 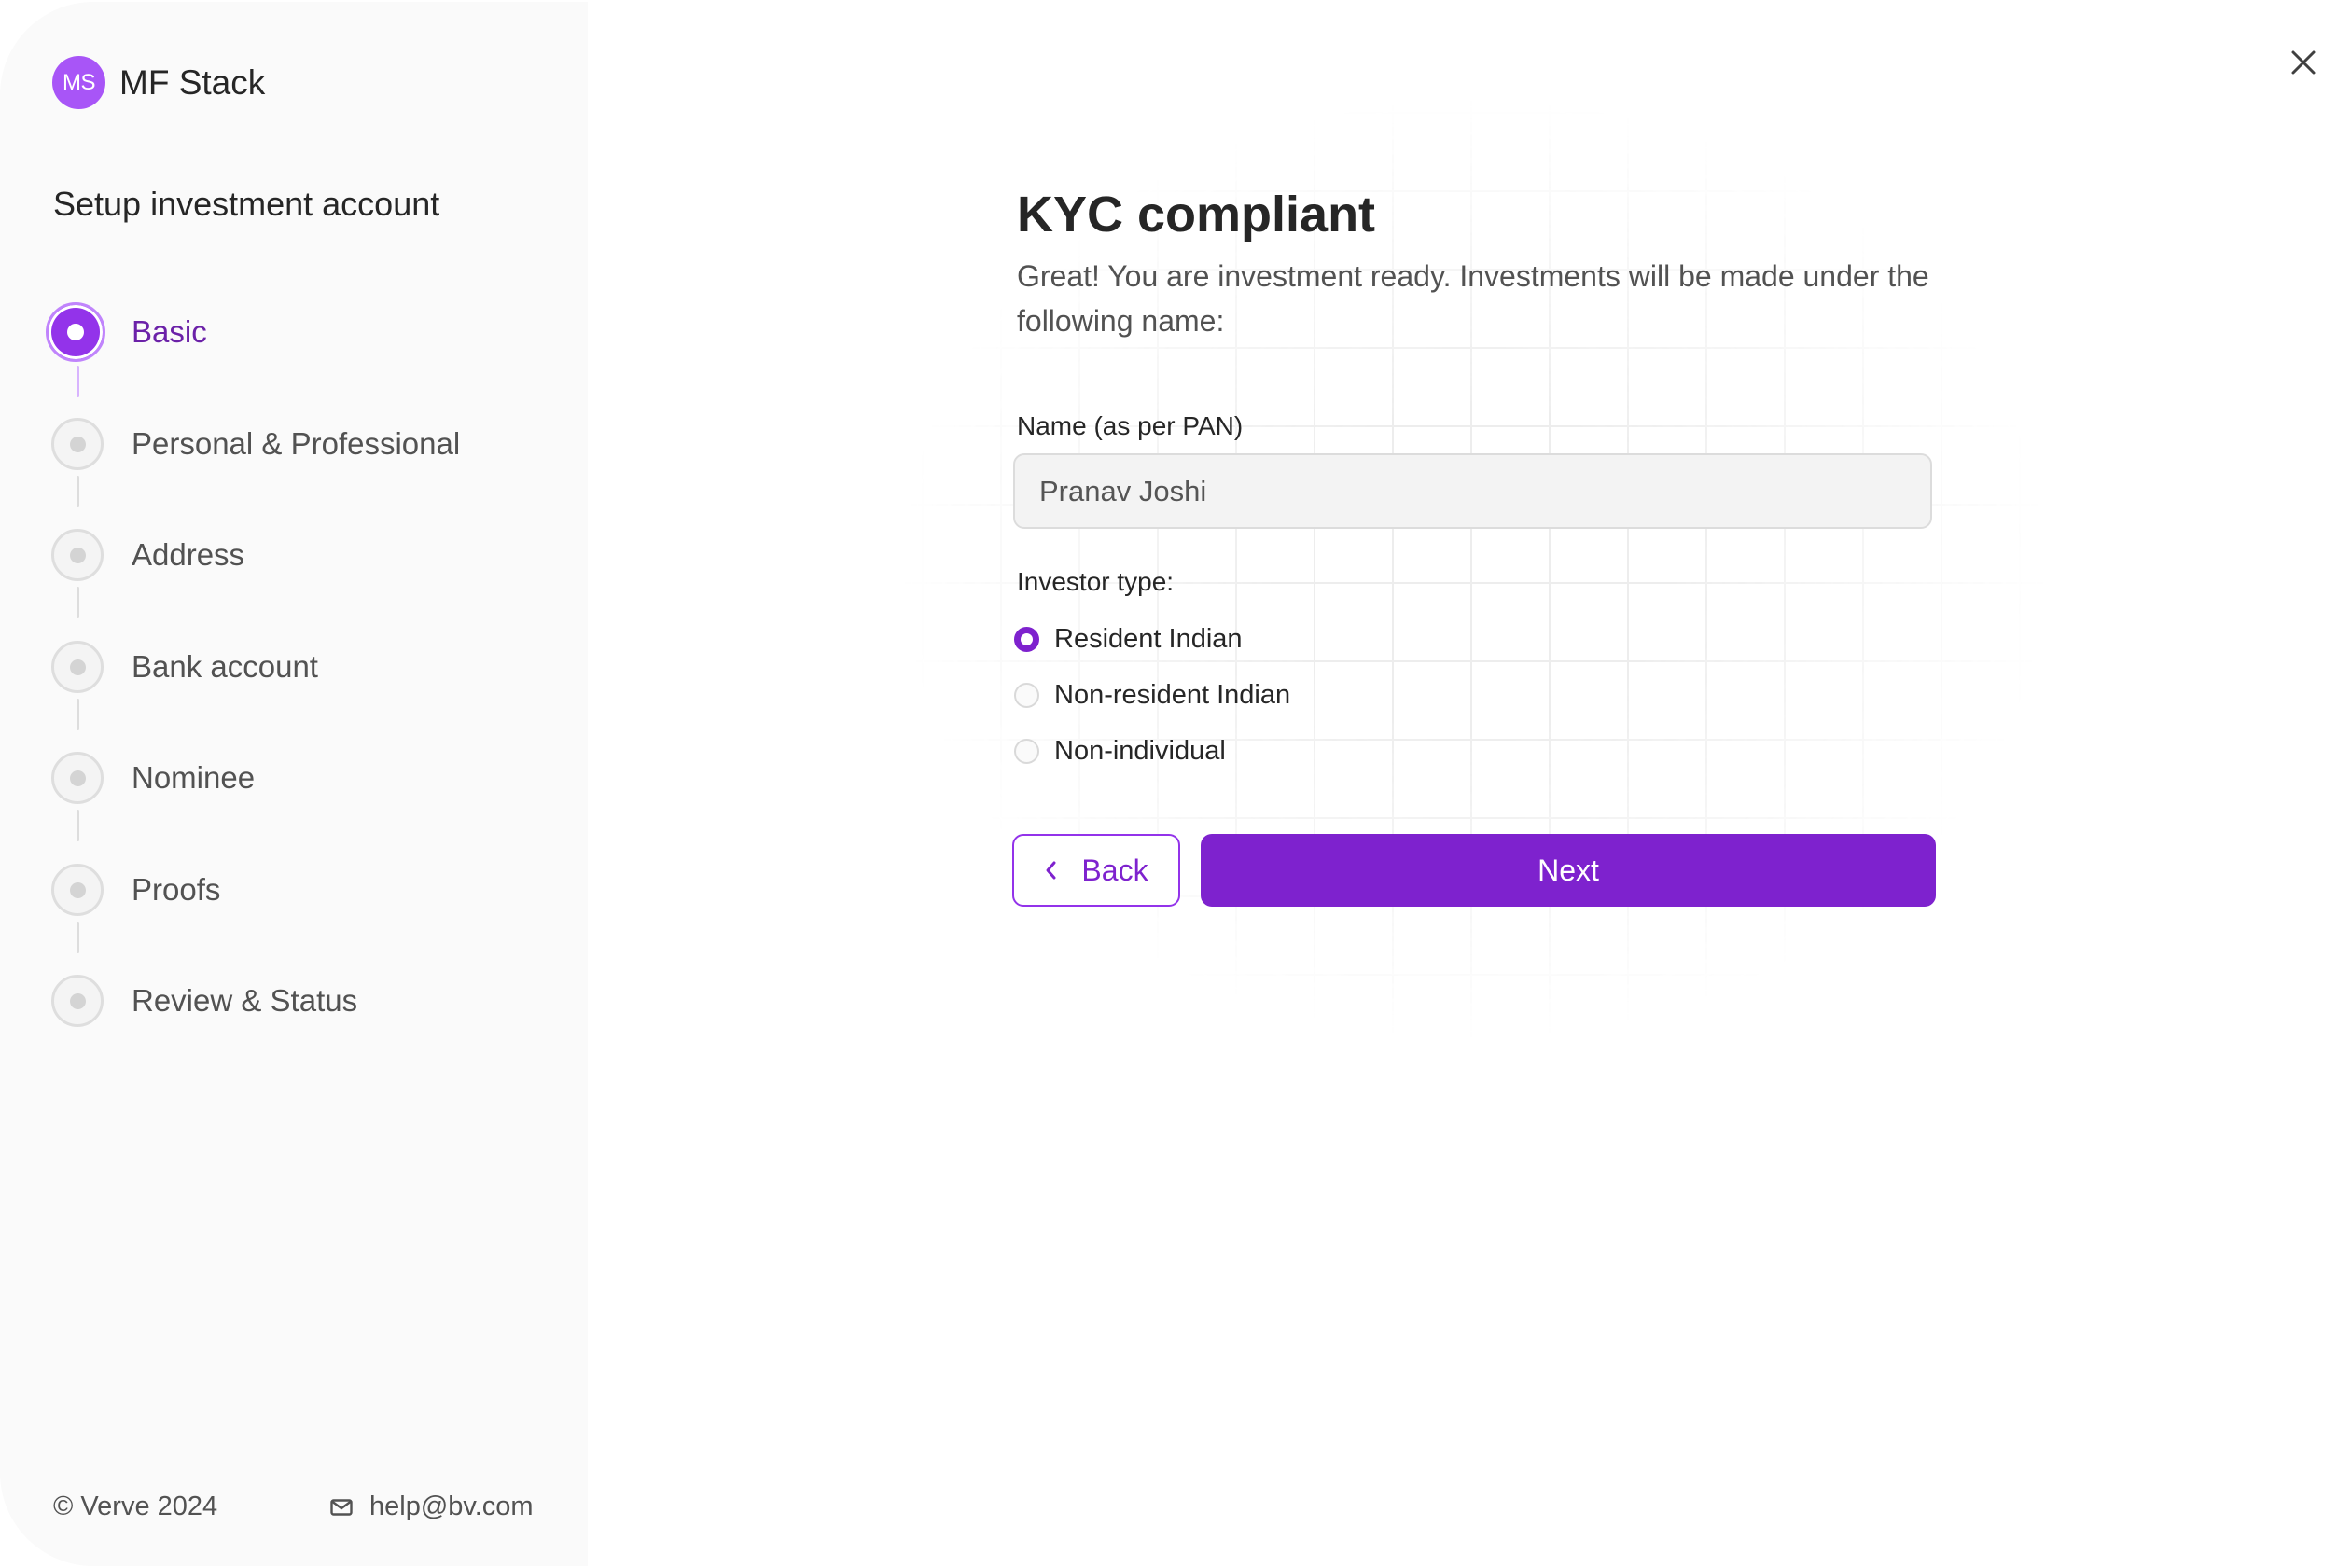 I want to click on radio-label: Resident Indian, so click(x=1148, y=638).